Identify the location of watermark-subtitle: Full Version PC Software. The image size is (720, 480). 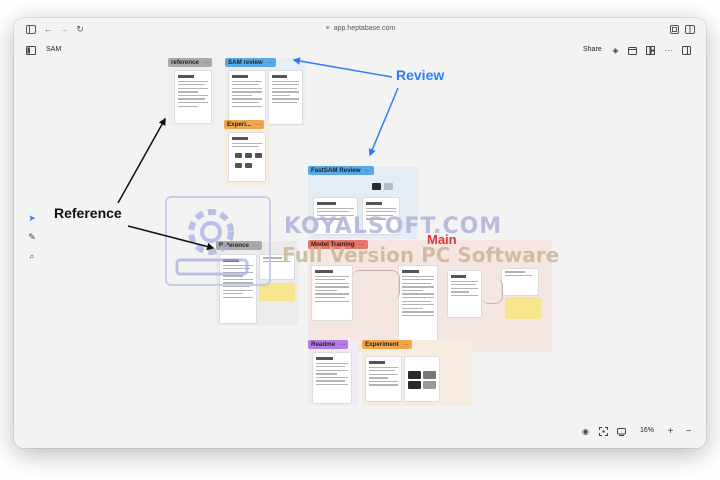
(421, 255).